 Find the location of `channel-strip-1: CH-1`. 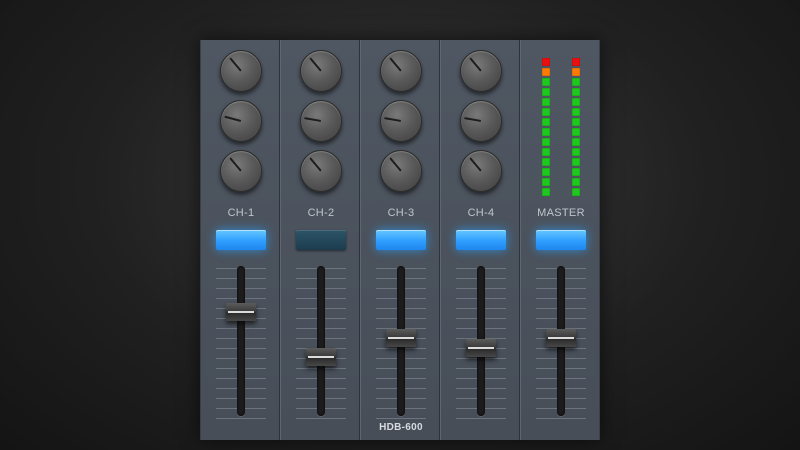

channel-strip-1: CH-1 is located at coordinates (240, 240).